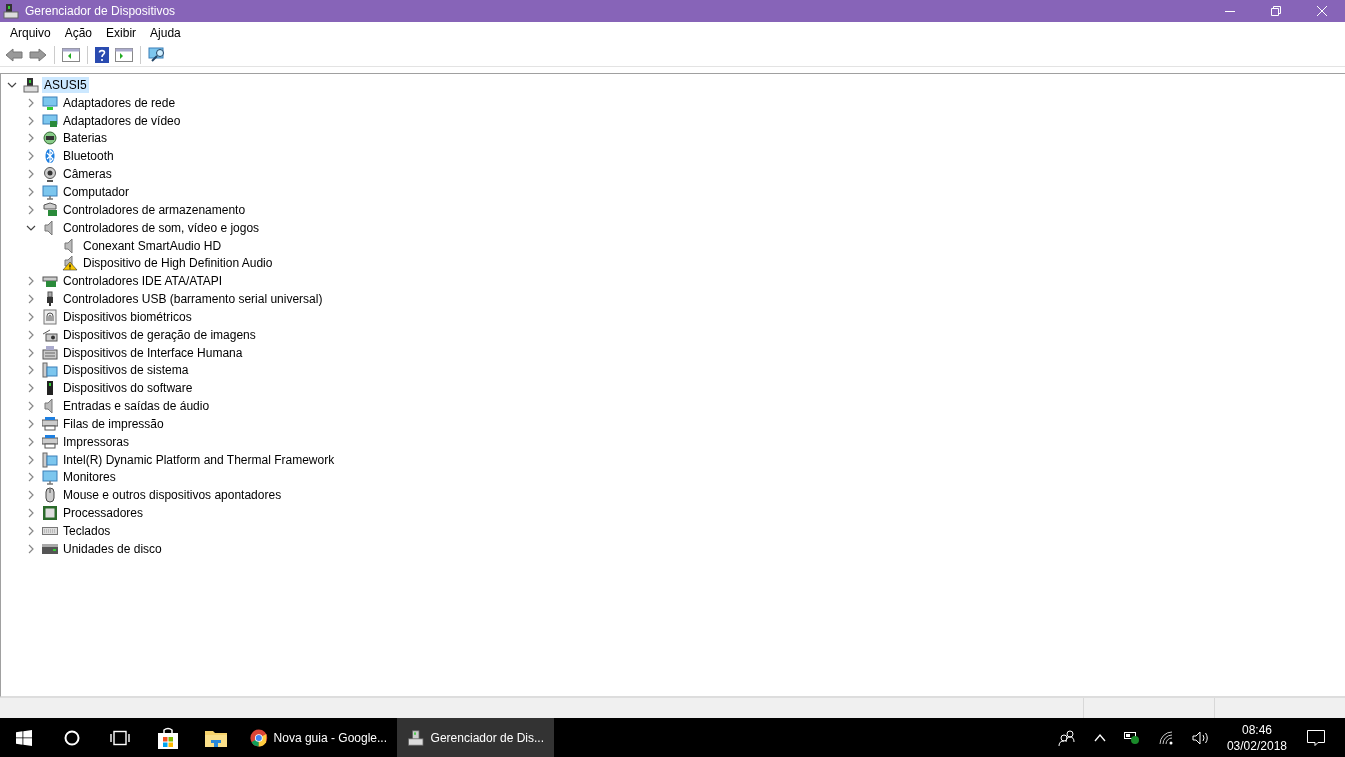  I want to click on help-icon, so click(102, 55).